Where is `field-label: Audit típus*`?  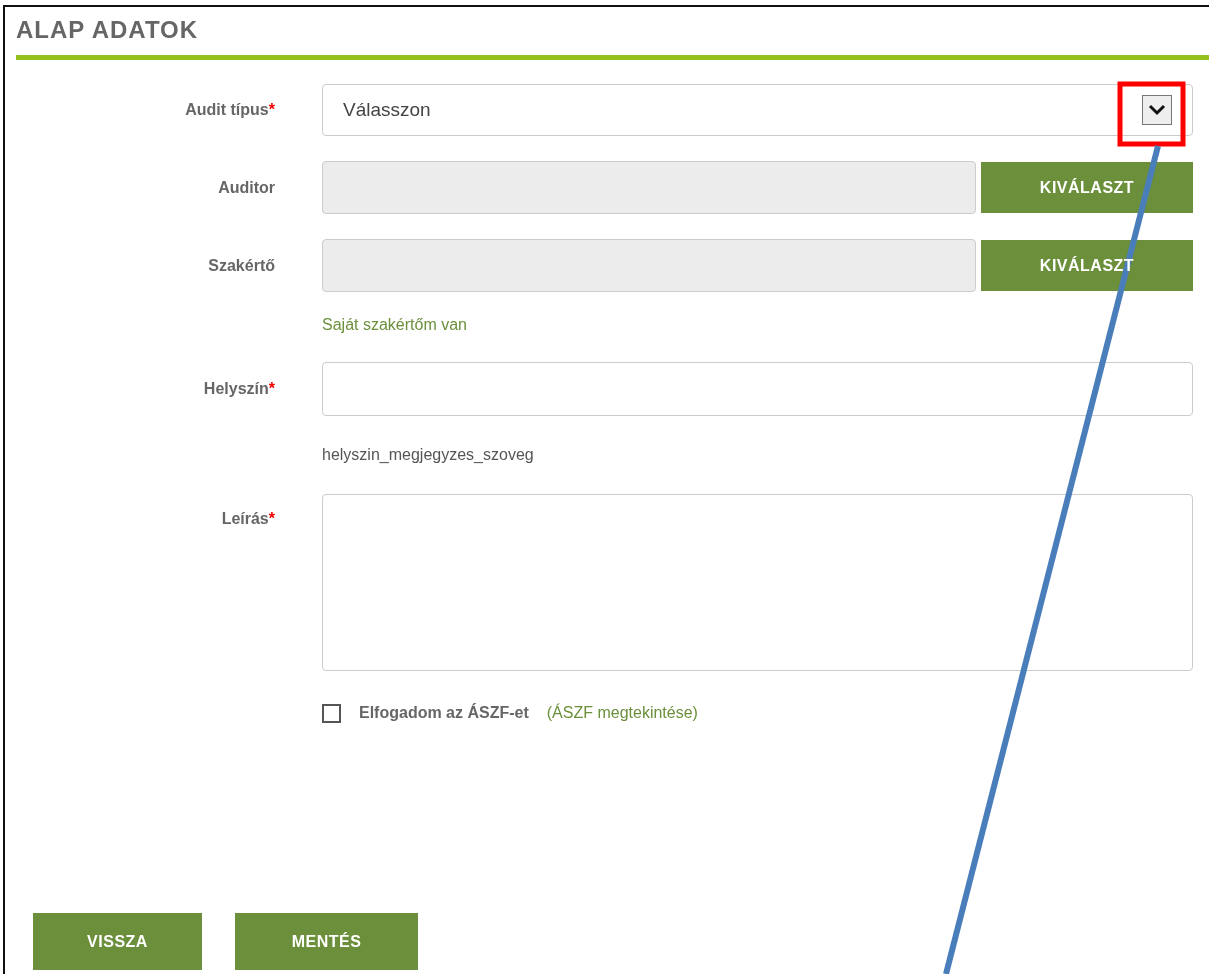
field-label: Audit típus* is located at coordinates (230, 110).